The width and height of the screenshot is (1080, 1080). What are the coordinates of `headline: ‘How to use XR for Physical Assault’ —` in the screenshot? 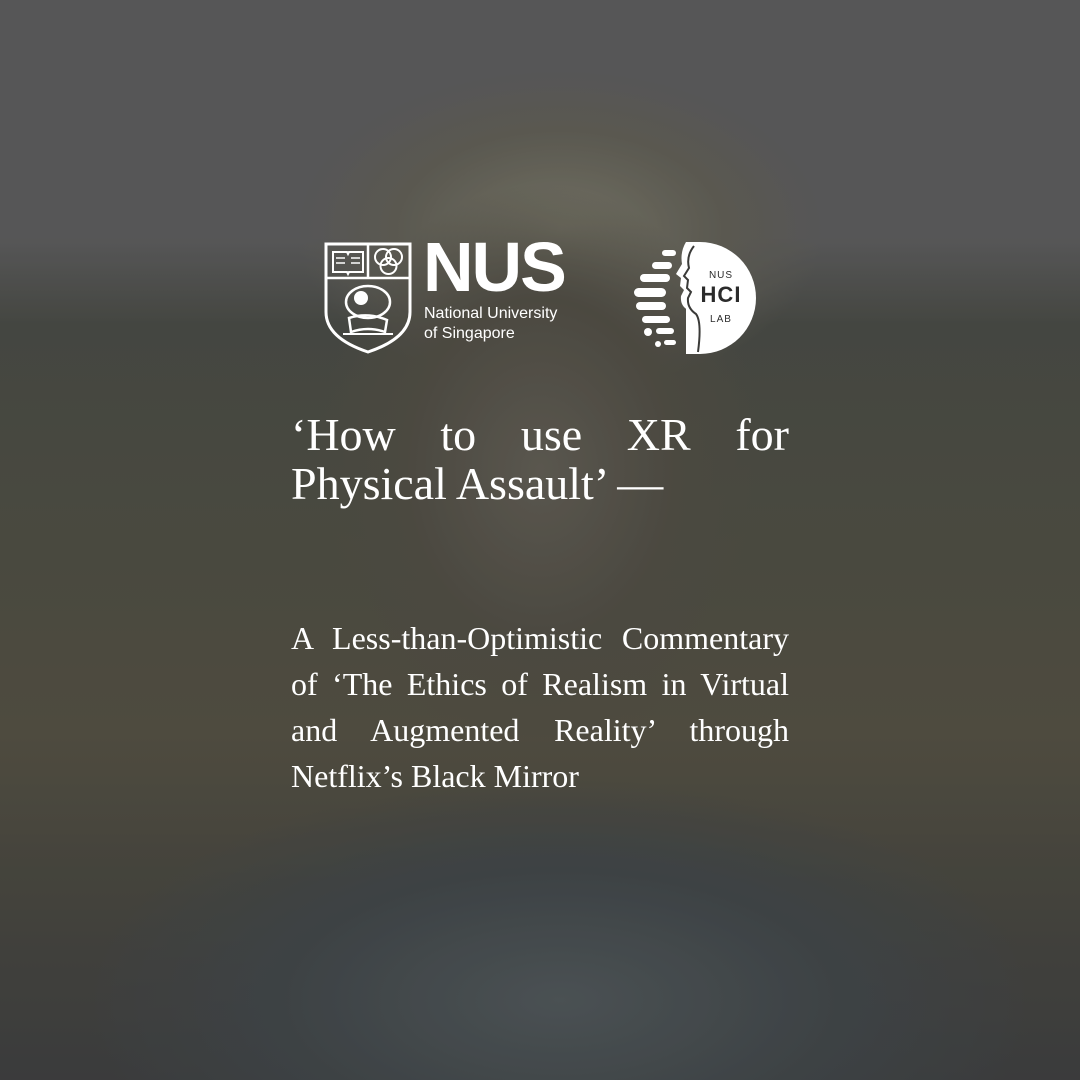 It's located at (540, 459).